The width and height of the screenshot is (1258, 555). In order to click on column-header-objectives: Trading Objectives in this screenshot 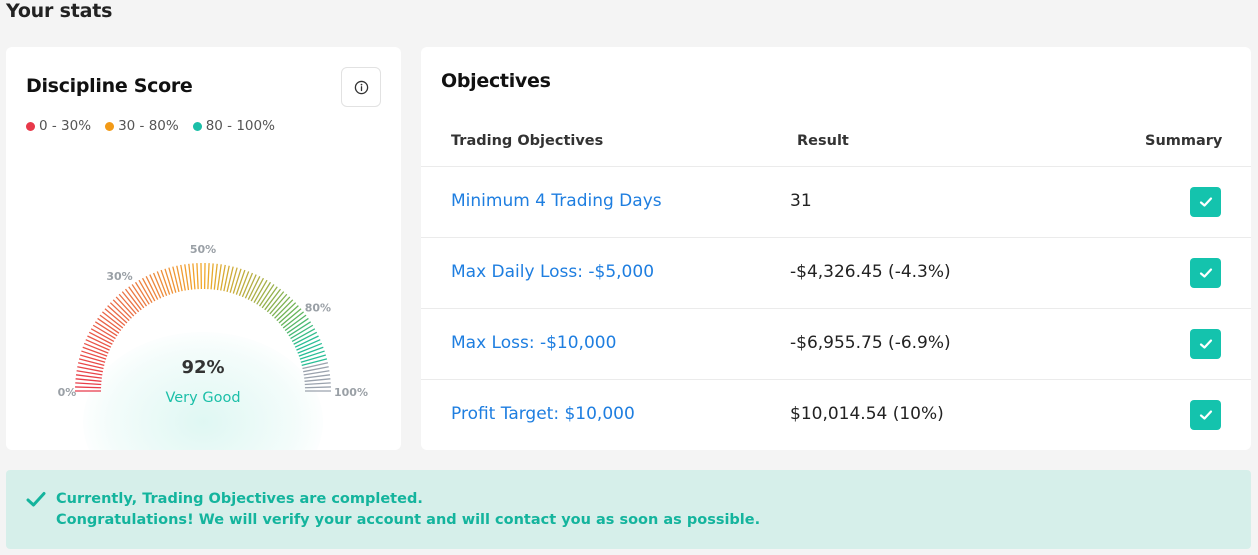, I will do `click(527, 141)`.